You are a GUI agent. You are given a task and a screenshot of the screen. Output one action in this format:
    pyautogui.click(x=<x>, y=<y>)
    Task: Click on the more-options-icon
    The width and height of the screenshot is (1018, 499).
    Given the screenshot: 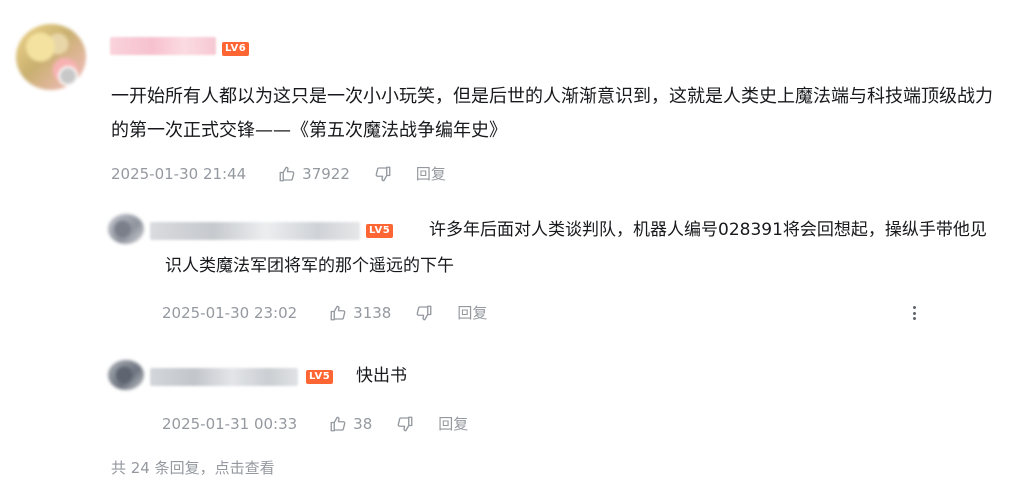 What is the action you would take?
    pyautogui.click(x=914, y=313)
    